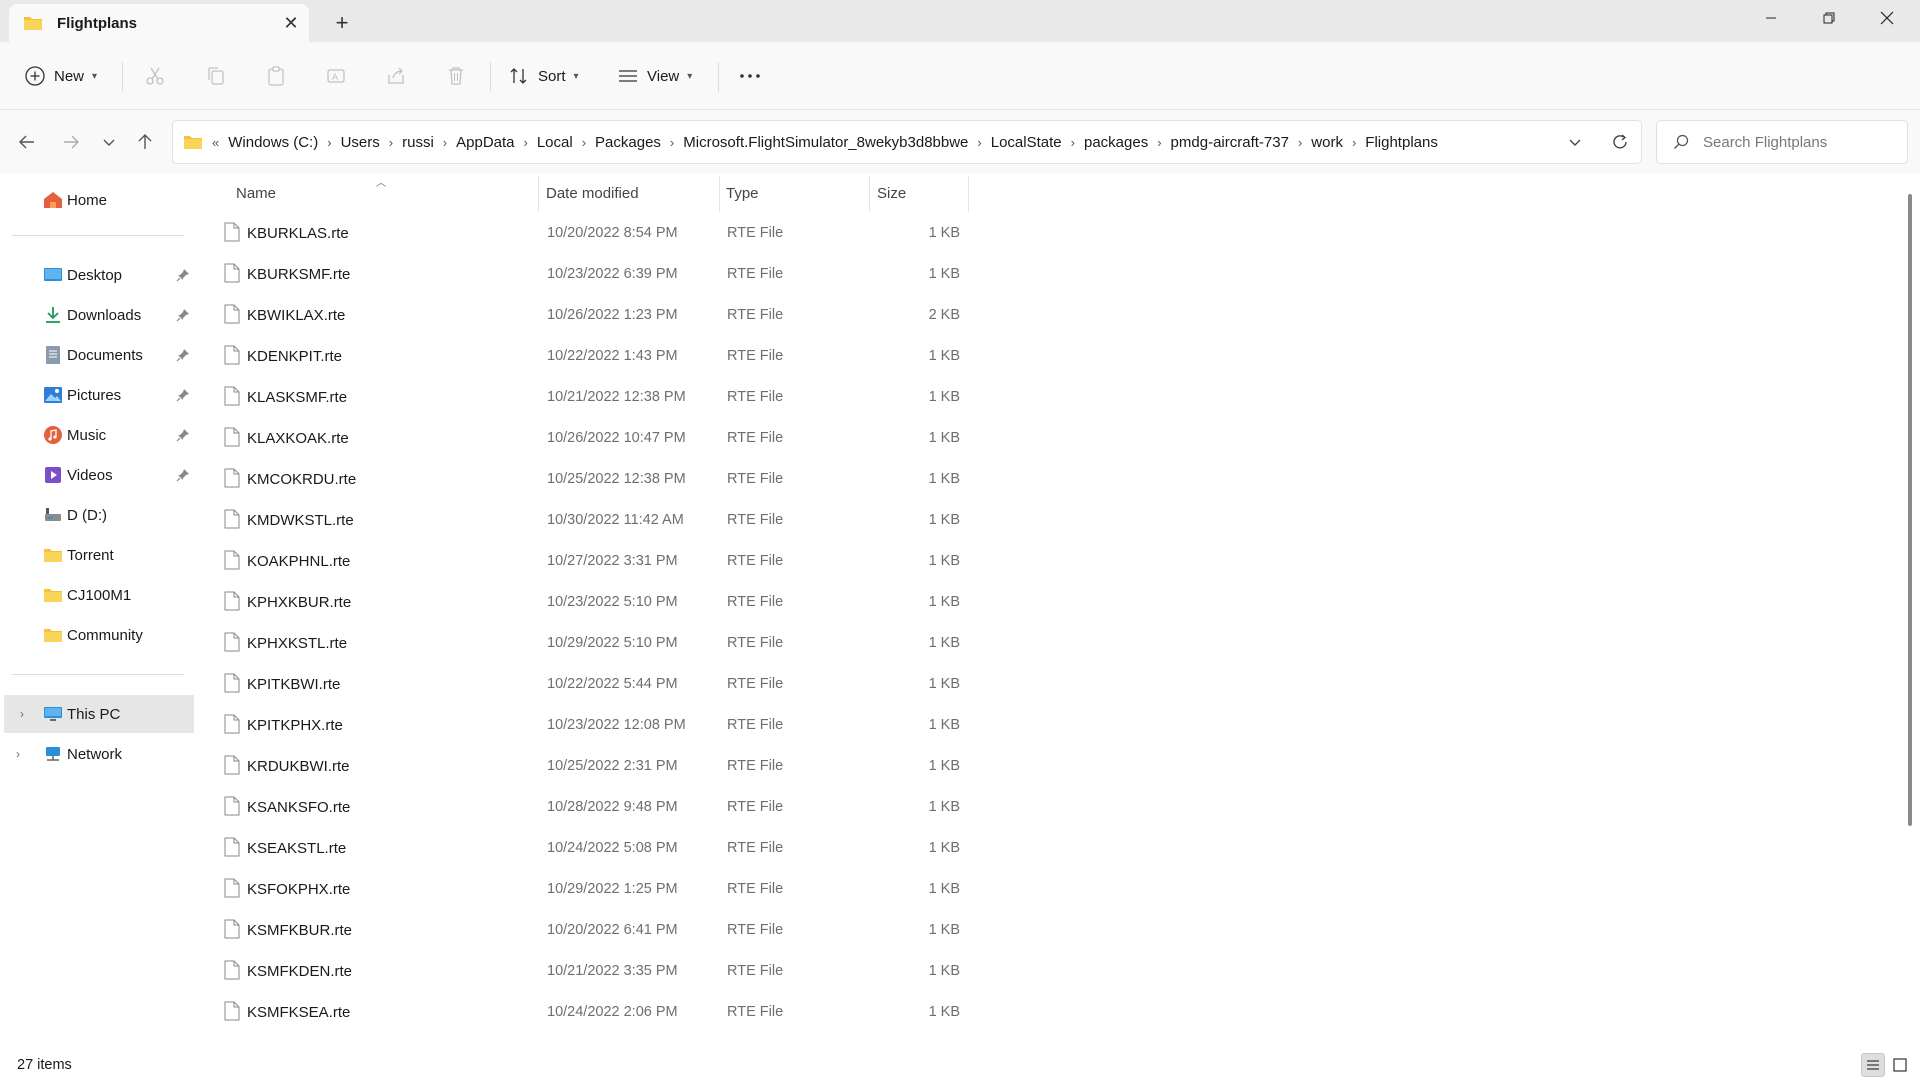 This screenshot has width=1920, height=1080. I want to click on sidebar-item-downloads: Downloads, so click(98, 315).